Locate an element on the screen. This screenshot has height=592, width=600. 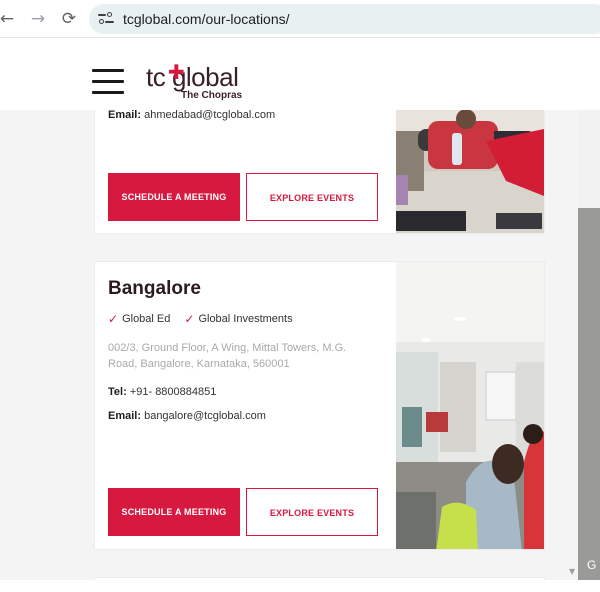
office-photo-bangalore is located at coordinates (470, 405).